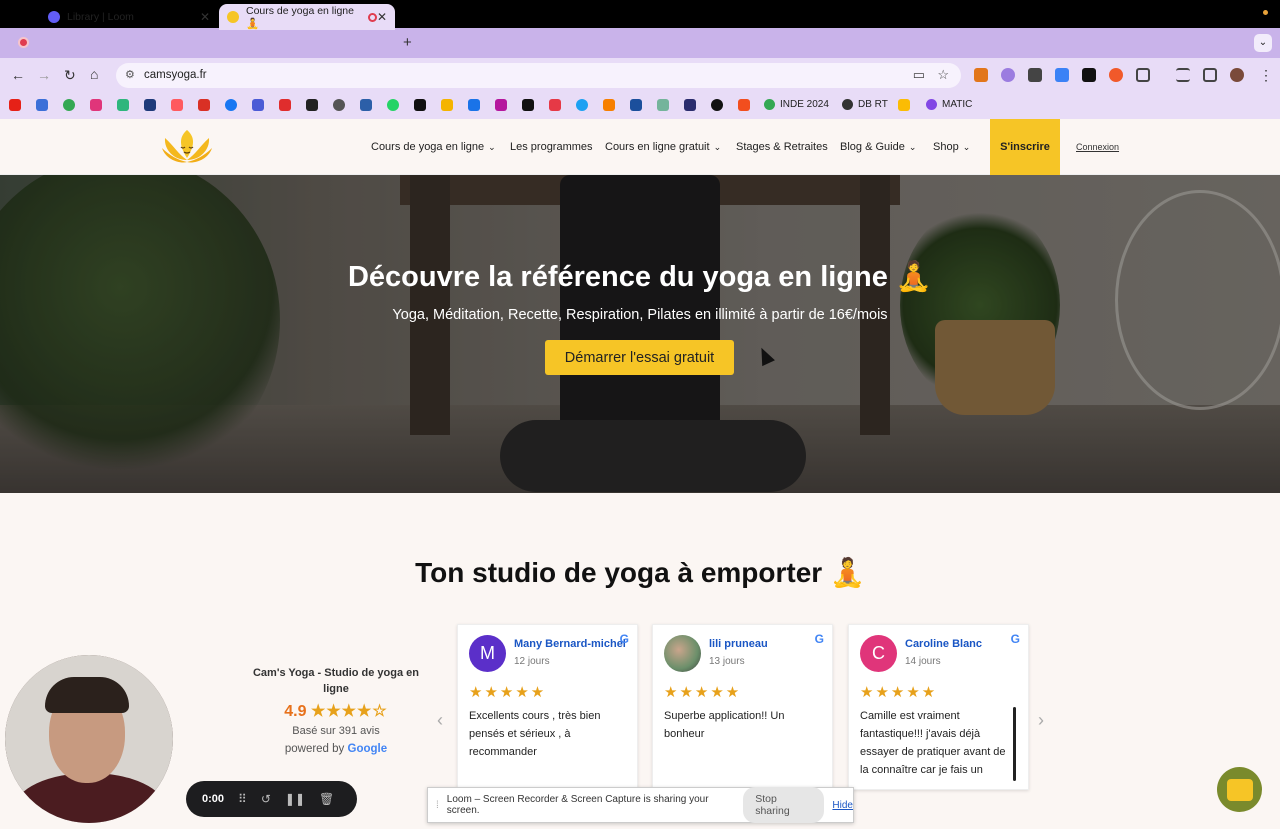 The height and width of the screenshot is (829, 1280). Describe the element at coordinates (904, 105) in the screenshot. I see `drive-bookmark-icon` at that location.